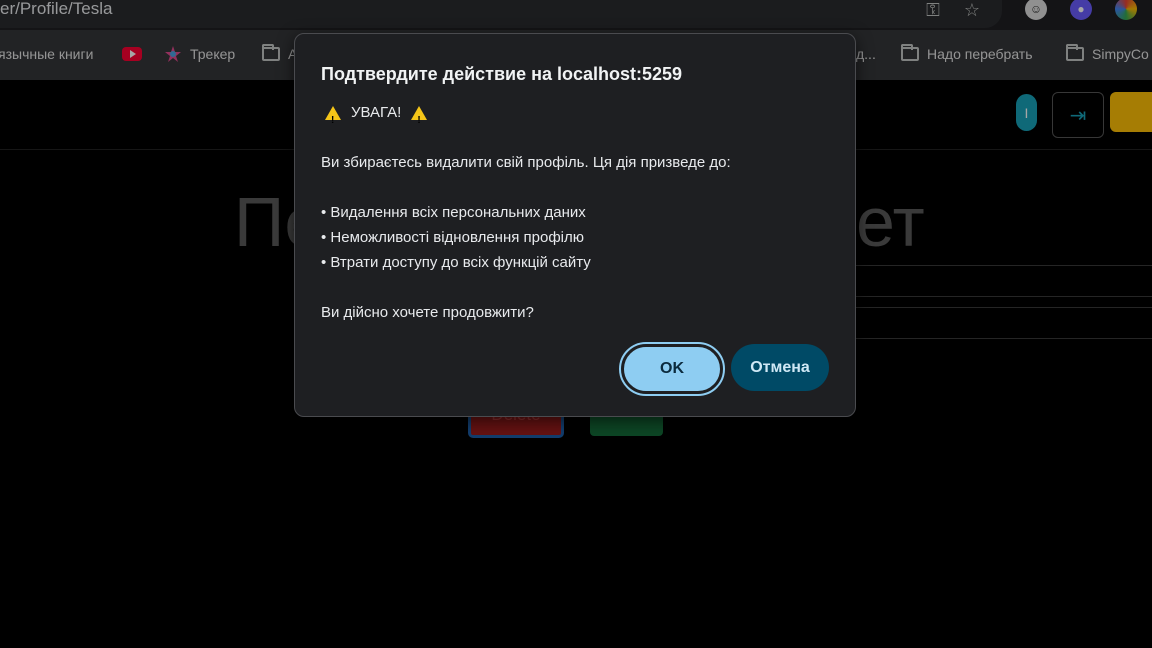  Describe the element at coordinates (452, 237) in the screenshot. I see `consequence-item: • Неможливості відновлення профілю` at that location.